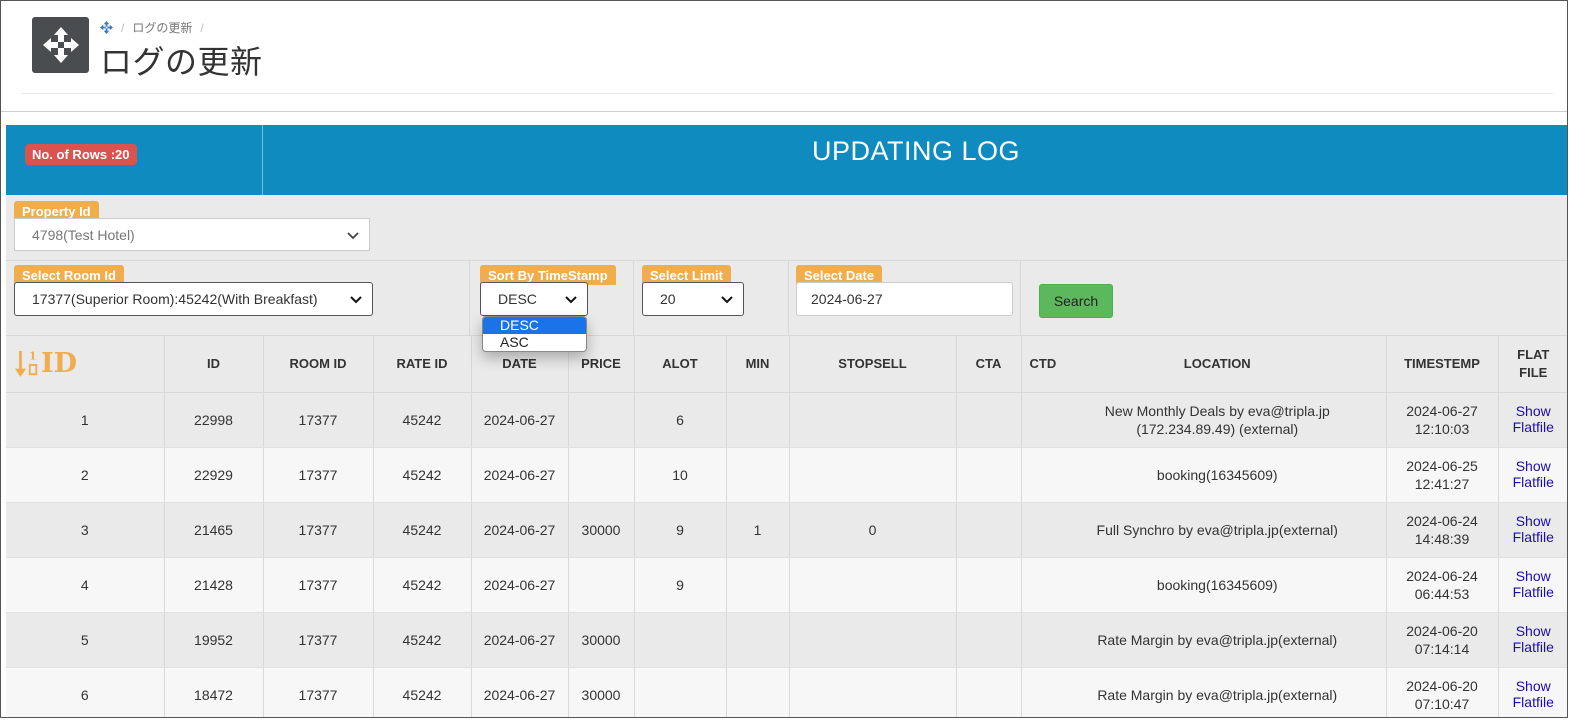  What do you see at coordinates (59, 363) in the screenshot?
I see `sort-id-label: ID` at bounding box center [59, 363].